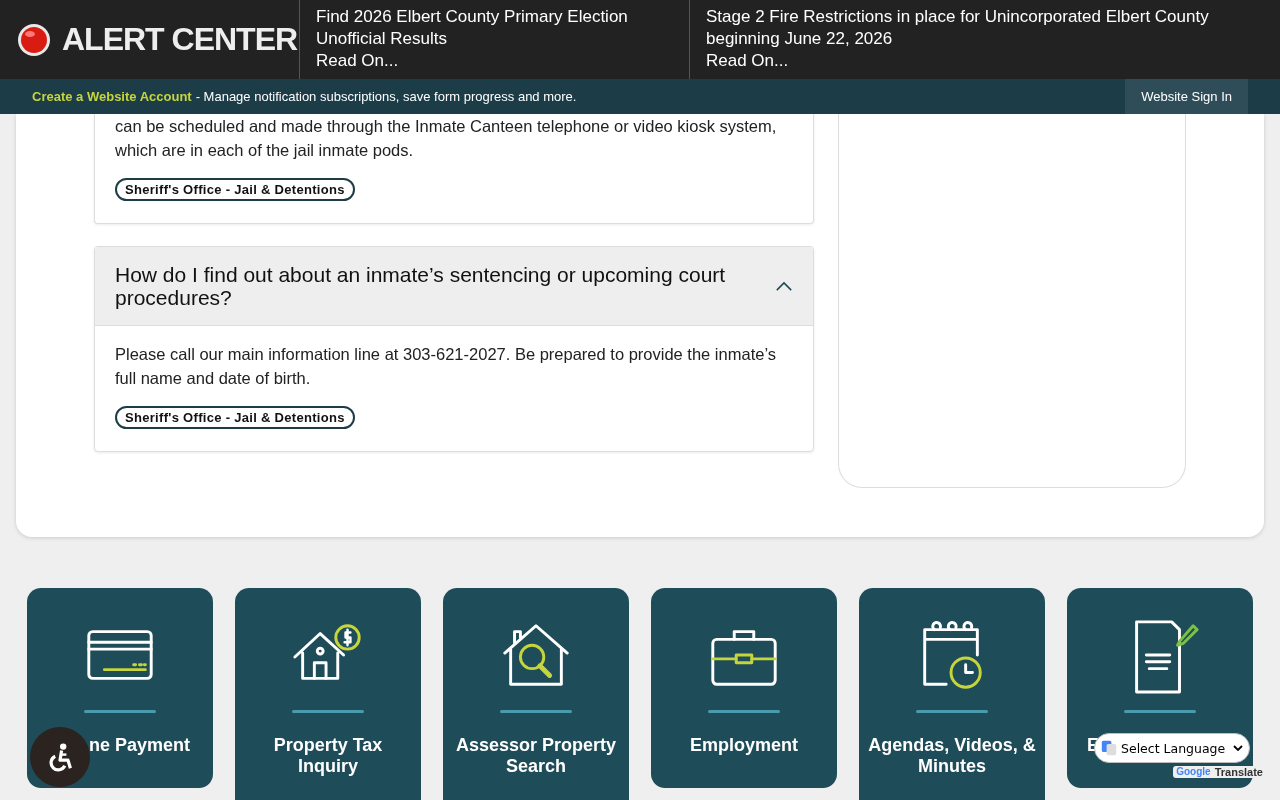 The height and width of the screenshot is (800, 1280). What do you see at coordinates (1186, 96) in the screenshot?
I see `sign-in-button: Website Sign In` at bounding box center [1186, 96].